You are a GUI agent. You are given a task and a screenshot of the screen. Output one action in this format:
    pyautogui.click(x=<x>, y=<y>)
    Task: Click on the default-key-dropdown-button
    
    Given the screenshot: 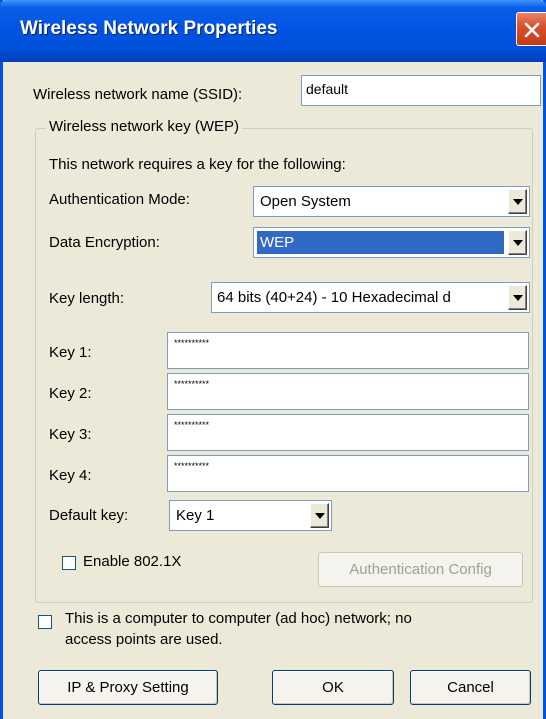 What is the action you would take?
    pyautogui.click(x=319, y=515)
    